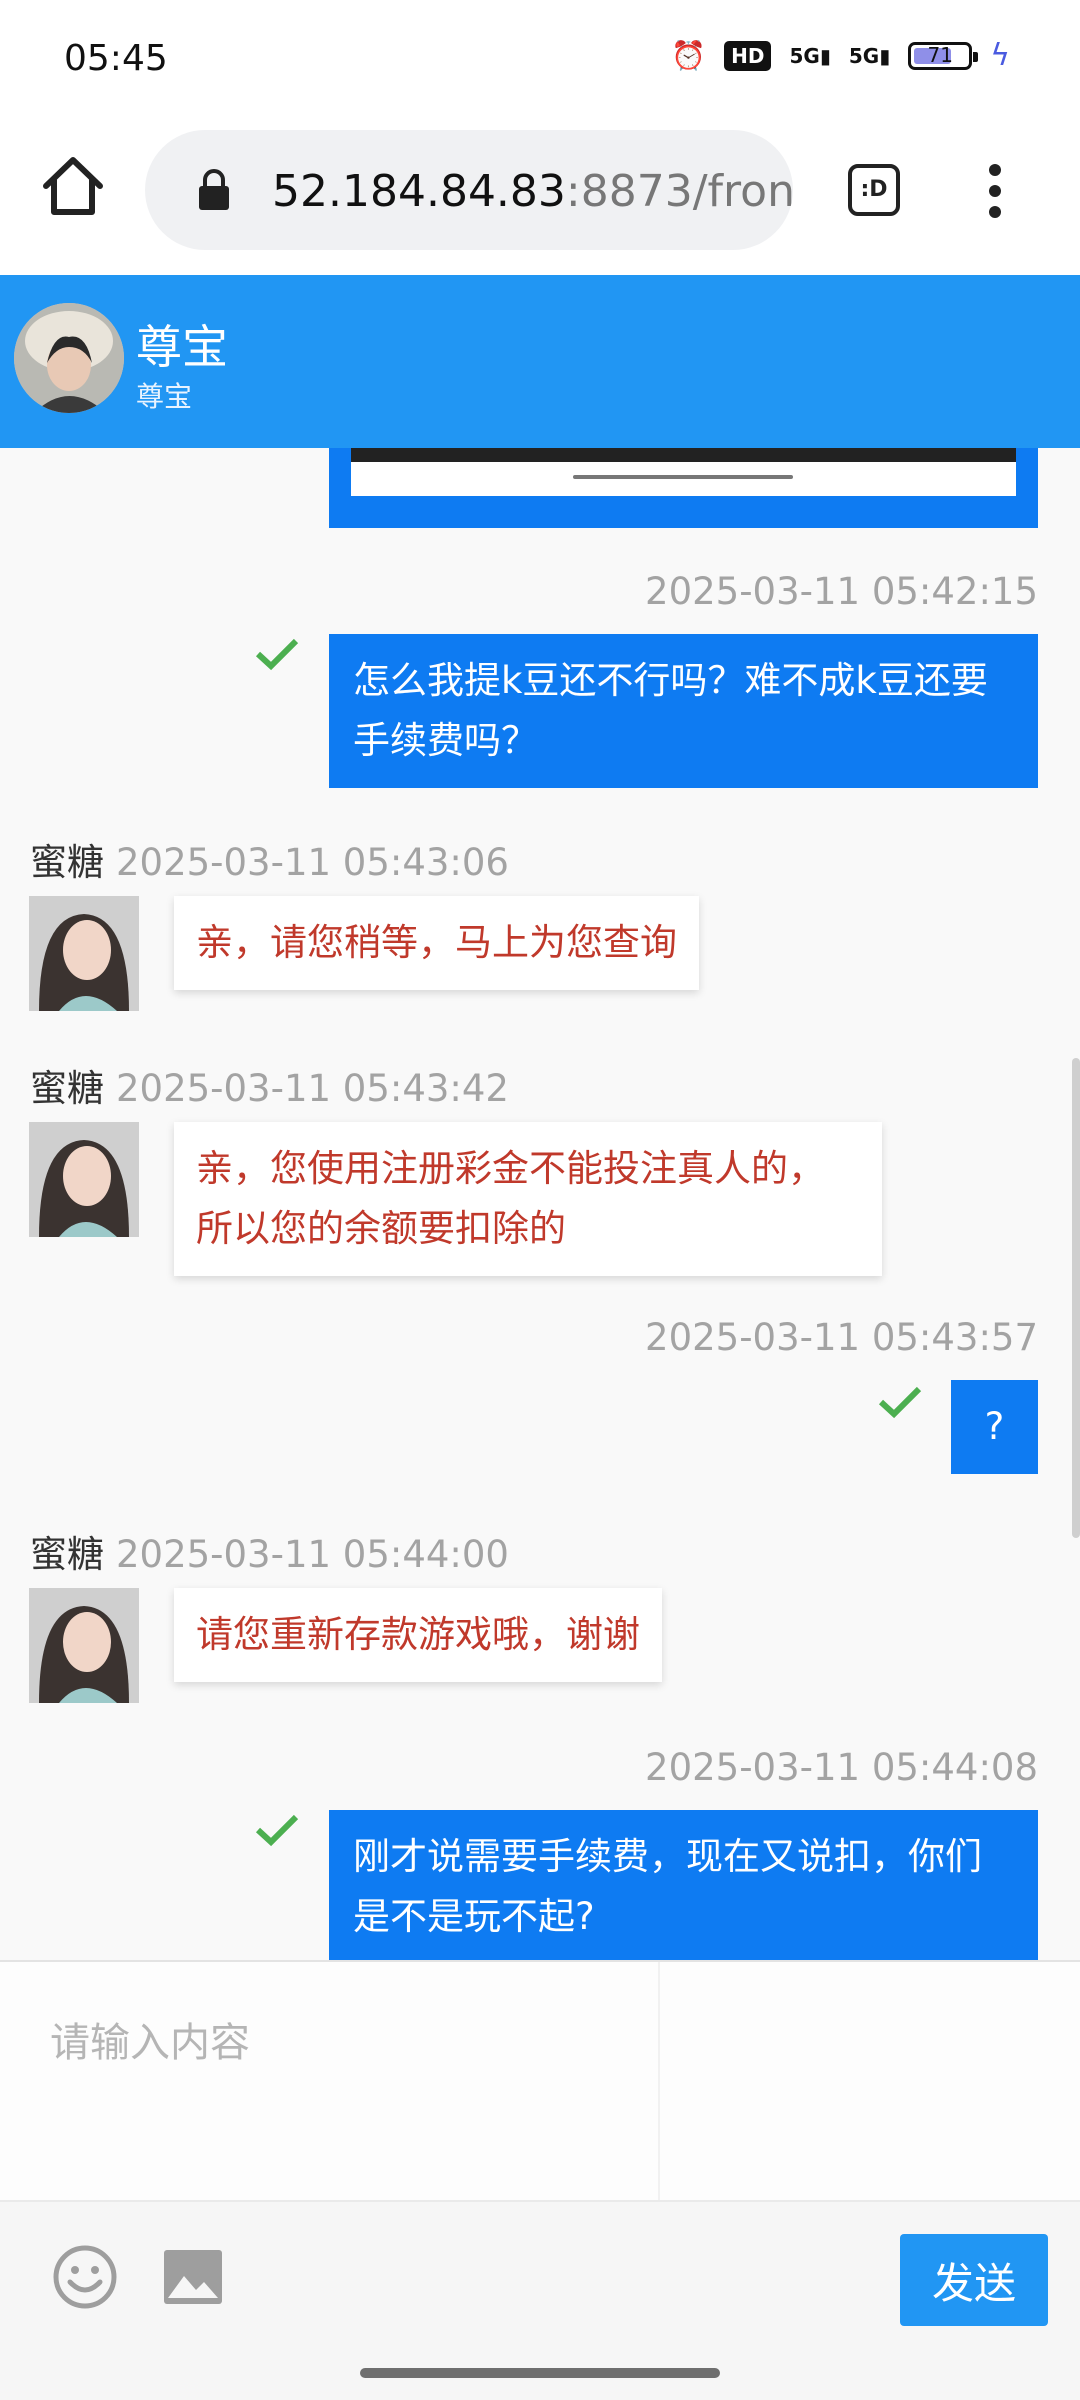  I want to click on home-icon, so click(73, 187).